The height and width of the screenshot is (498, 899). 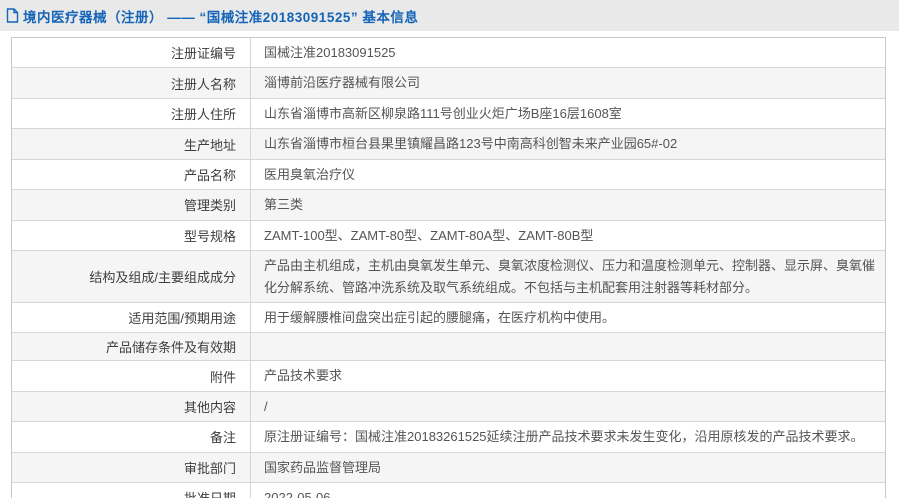 I want to click on row-value: 用于缓解腰椎间盘突出症引起的腰腿痛，在医疗机构中使用。, so click(x=440, y=317).